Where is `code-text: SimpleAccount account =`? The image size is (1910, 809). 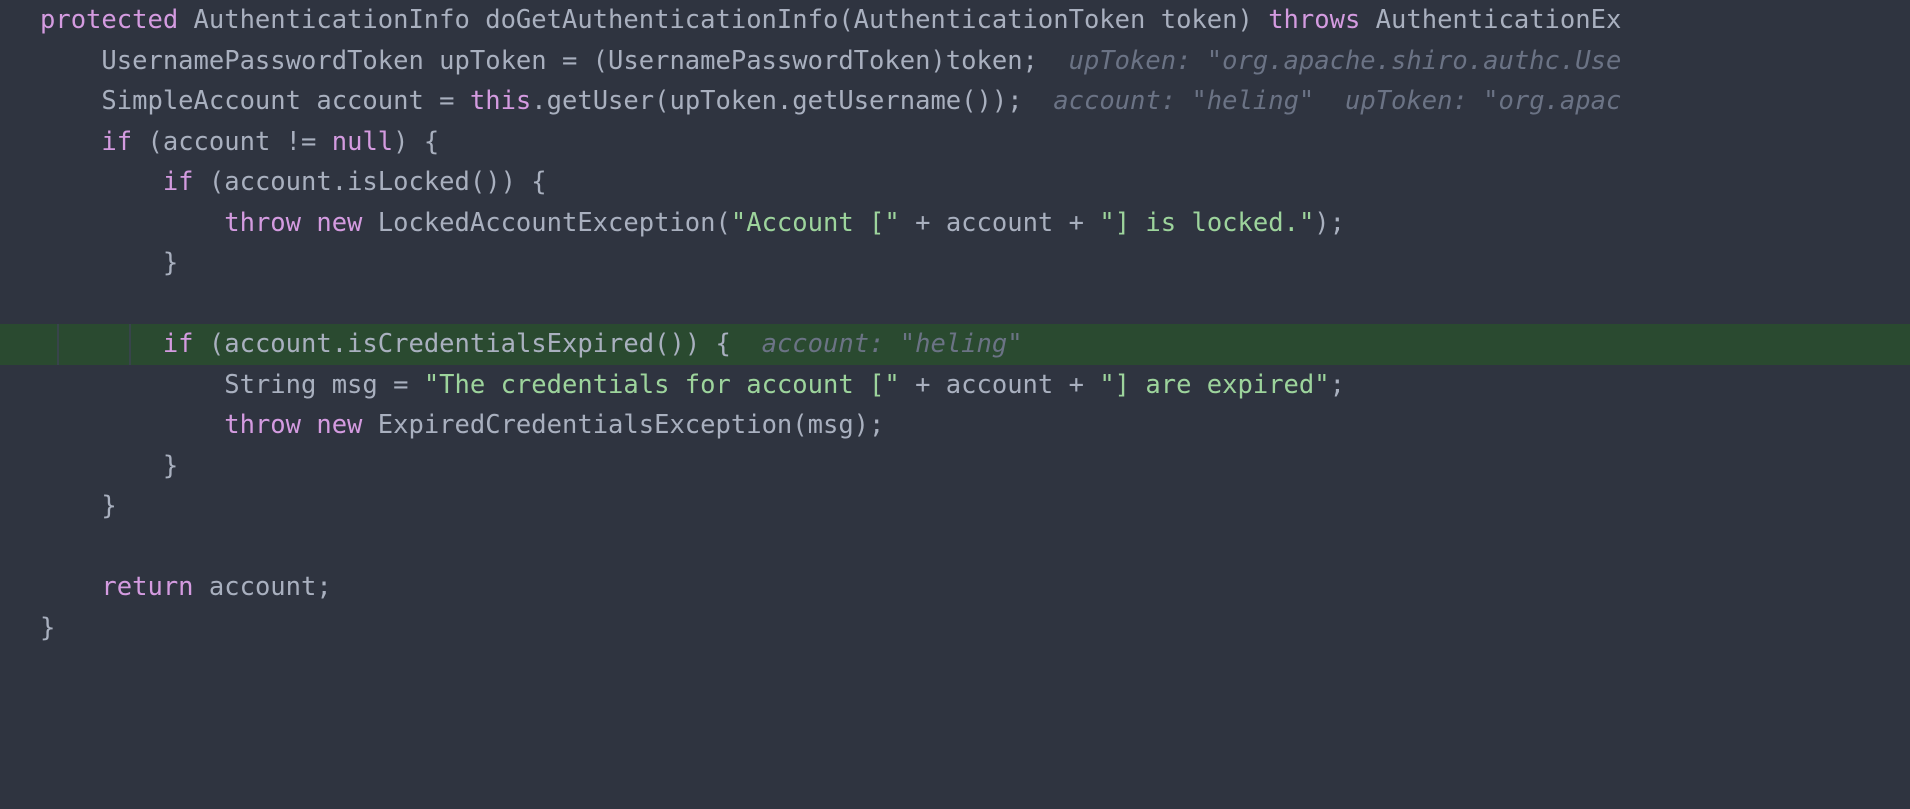
code-text: SimpleAccount account = is located at coordinates (255, 101).